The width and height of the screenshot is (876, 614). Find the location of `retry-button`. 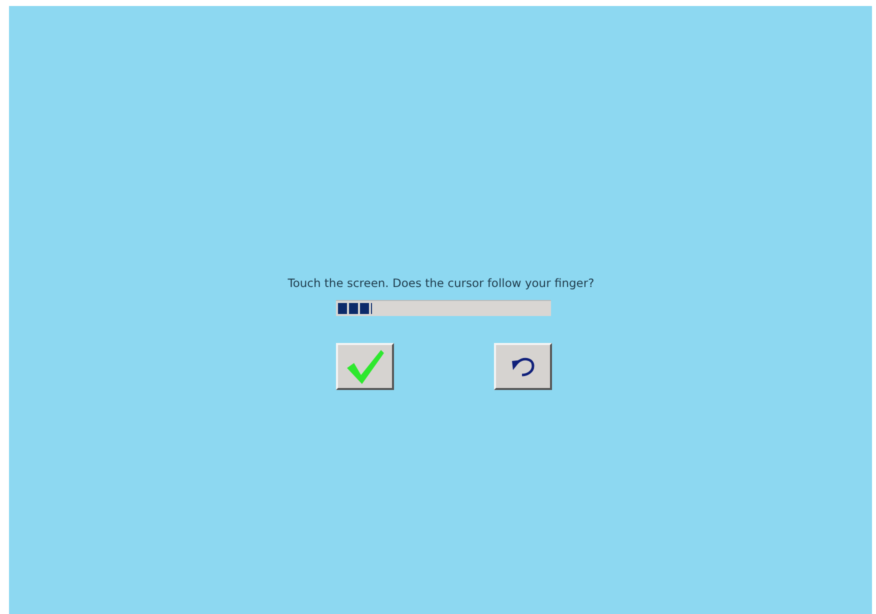

retry-button is located at coordinates (523, 366).